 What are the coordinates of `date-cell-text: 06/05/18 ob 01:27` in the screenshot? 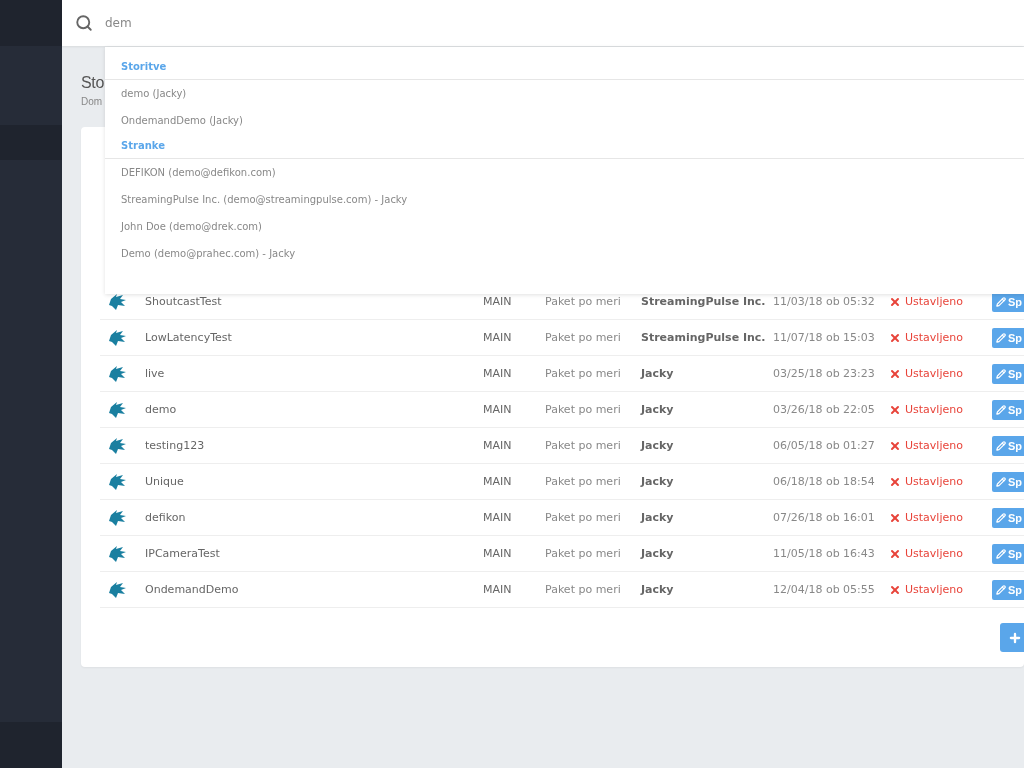 It's located at (824, 445).